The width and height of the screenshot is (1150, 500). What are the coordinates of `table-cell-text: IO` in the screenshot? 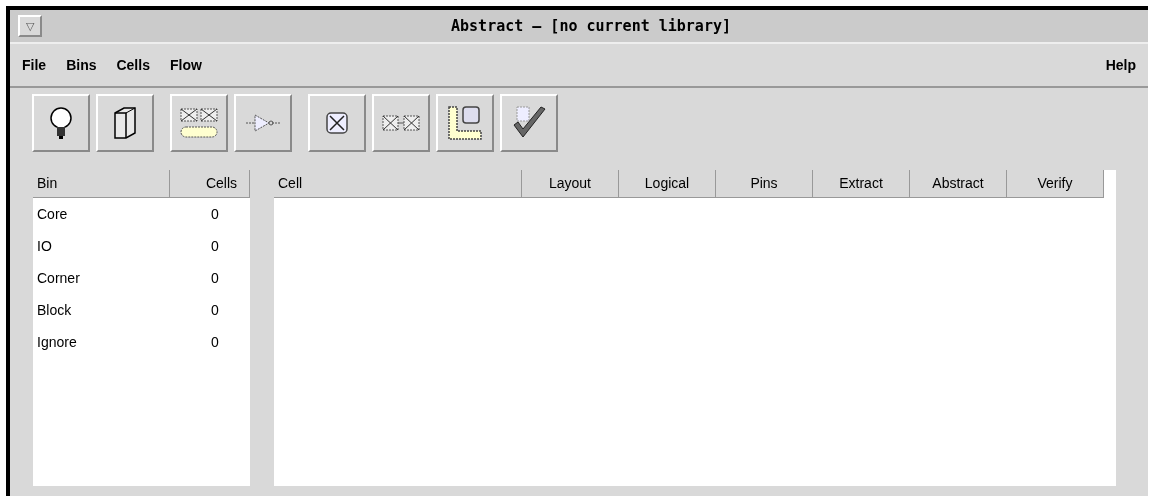 It's located at (44, 246).